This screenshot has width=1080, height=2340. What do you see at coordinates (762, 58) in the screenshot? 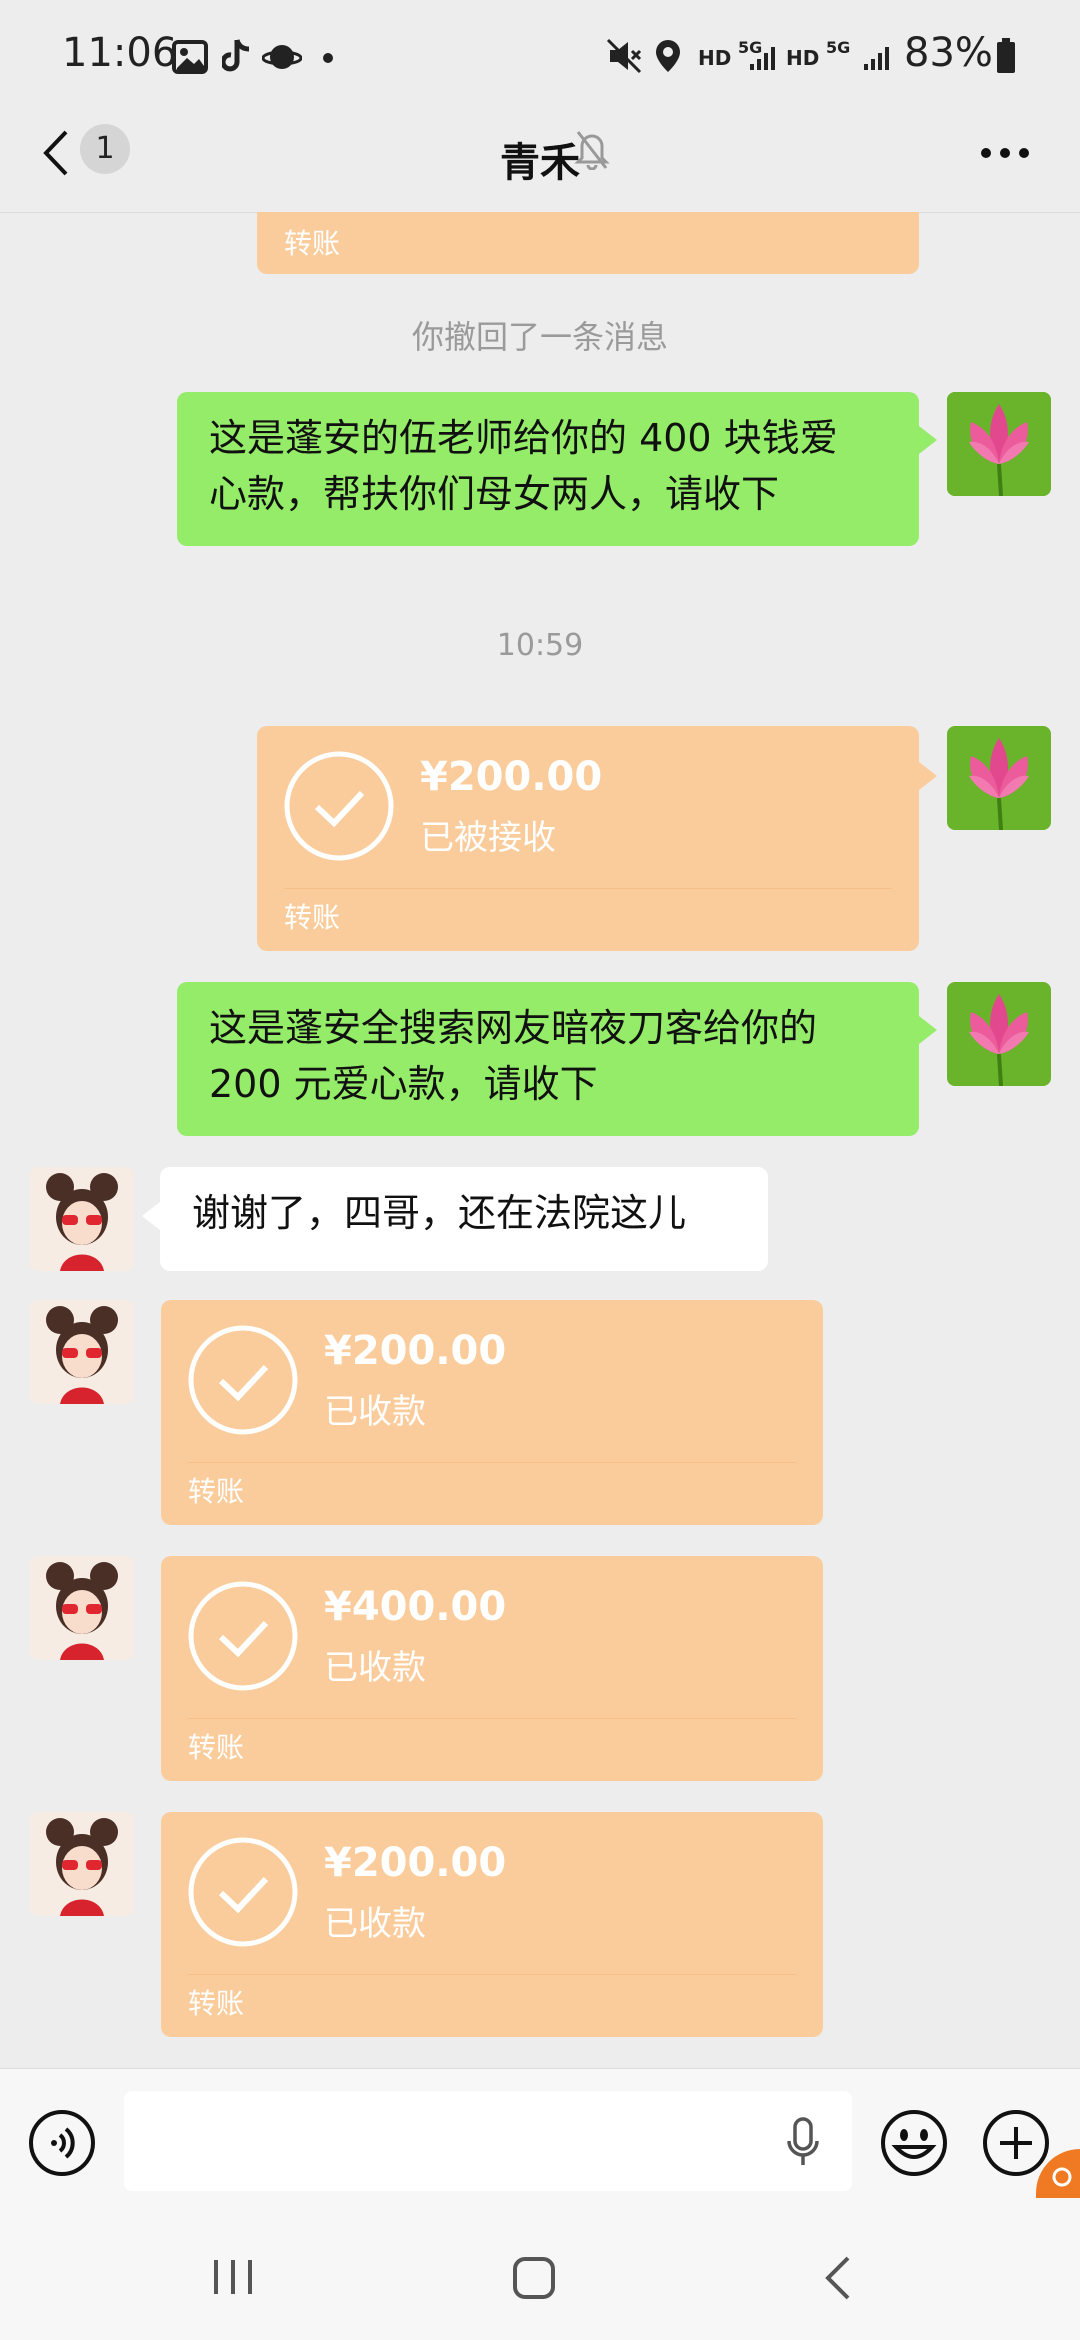
I see `signal-icon` at bounding box center [762, 58].